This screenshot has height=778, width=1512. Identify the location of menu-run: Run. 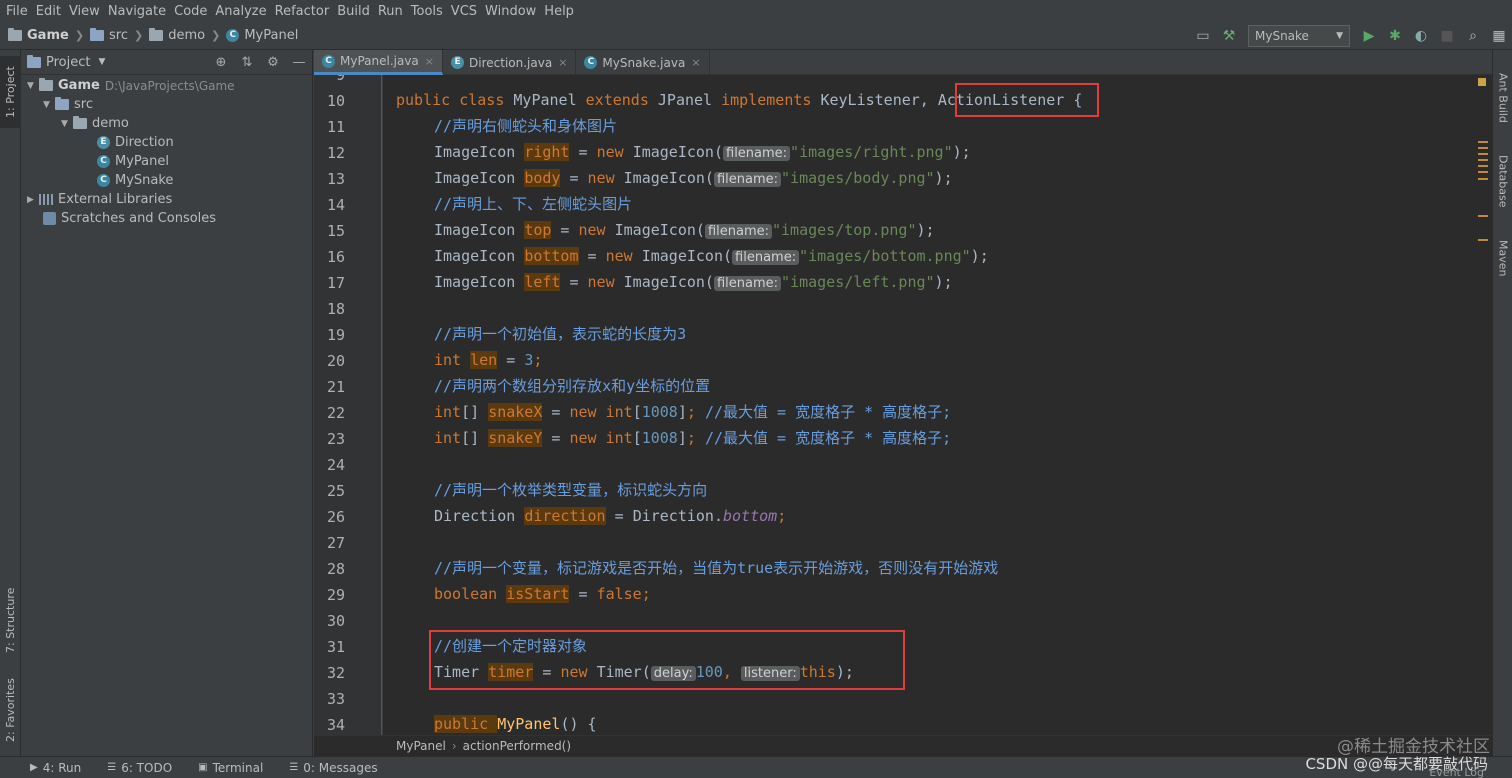
(392, 11).